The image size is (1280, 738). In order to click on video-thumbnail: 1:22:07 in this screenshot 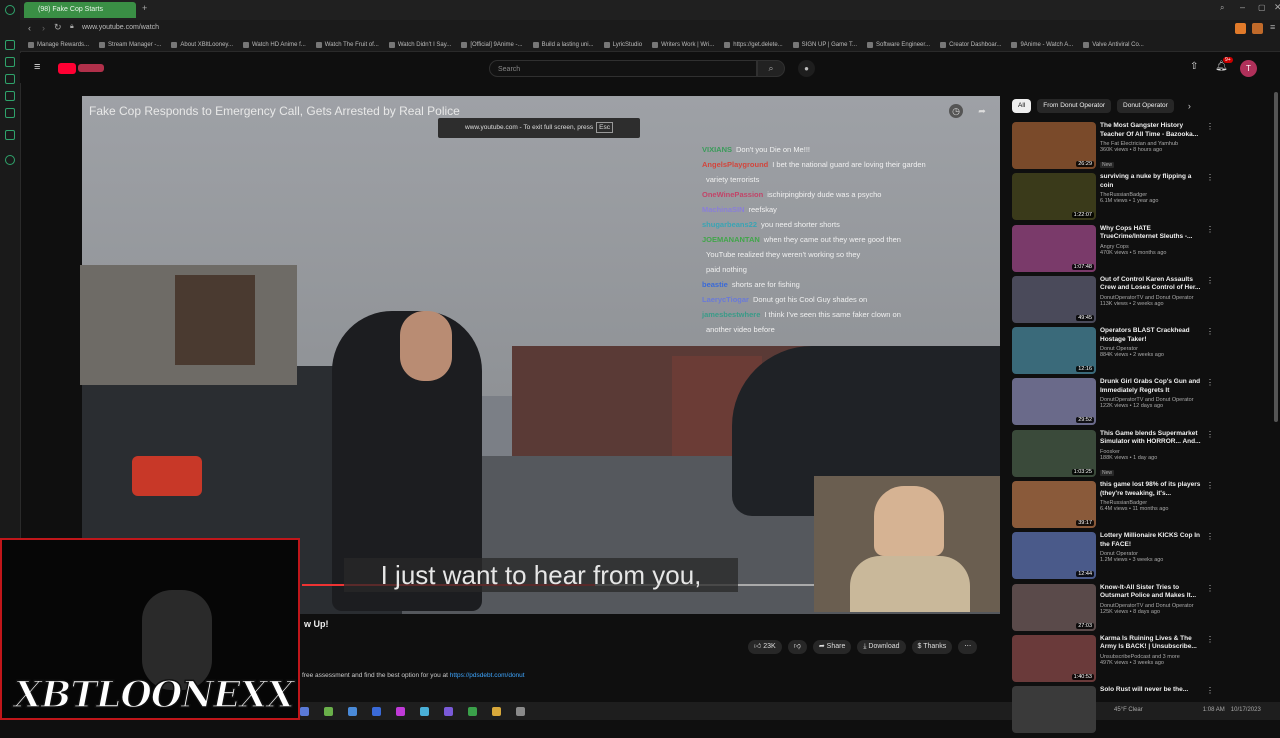, I will do `click(1054, 197)`.